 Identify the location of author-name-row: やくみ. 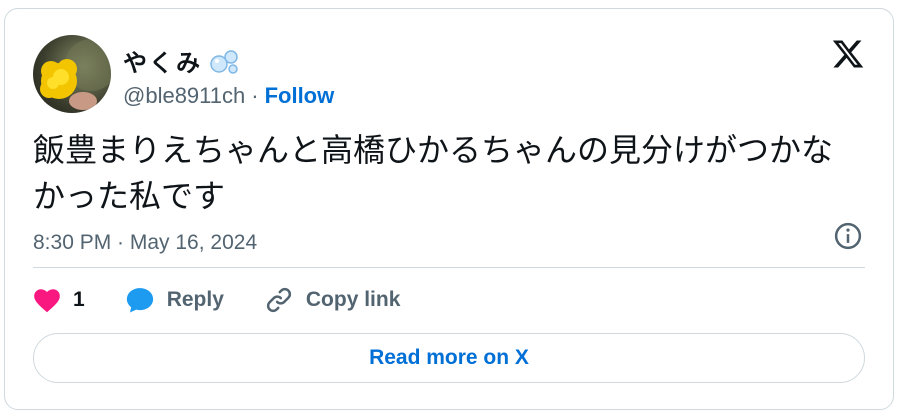
(181, 60).